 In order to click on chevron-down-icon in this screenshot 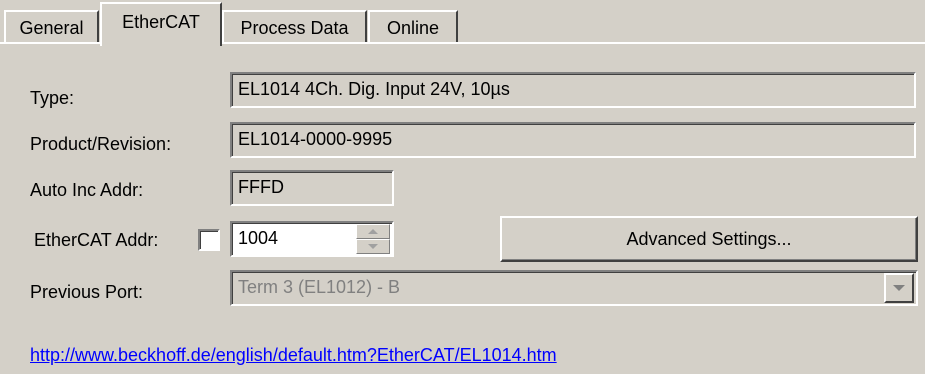, I will do `click(373, 246)`.